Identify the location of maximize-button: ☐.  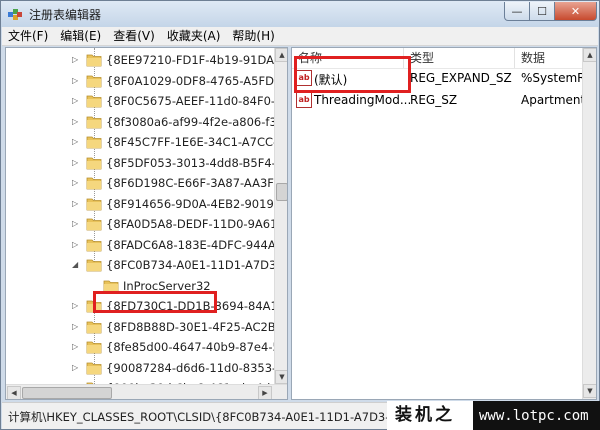
(542, 11).